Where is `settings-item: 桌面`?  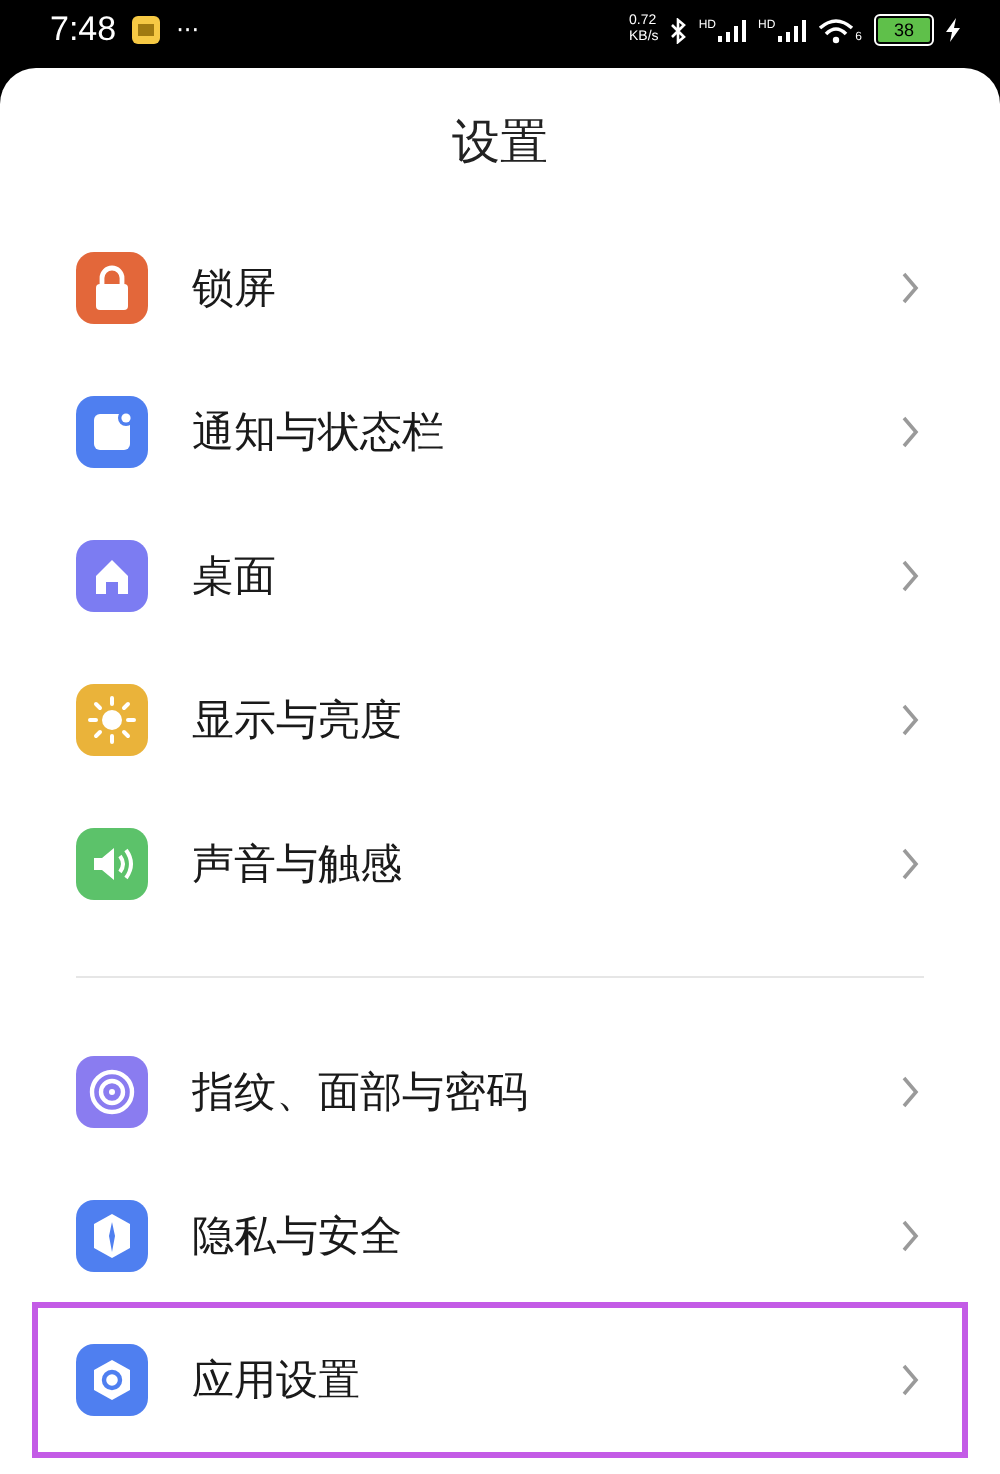
settings-item: 桌面 is located at coordinates (500, 576).